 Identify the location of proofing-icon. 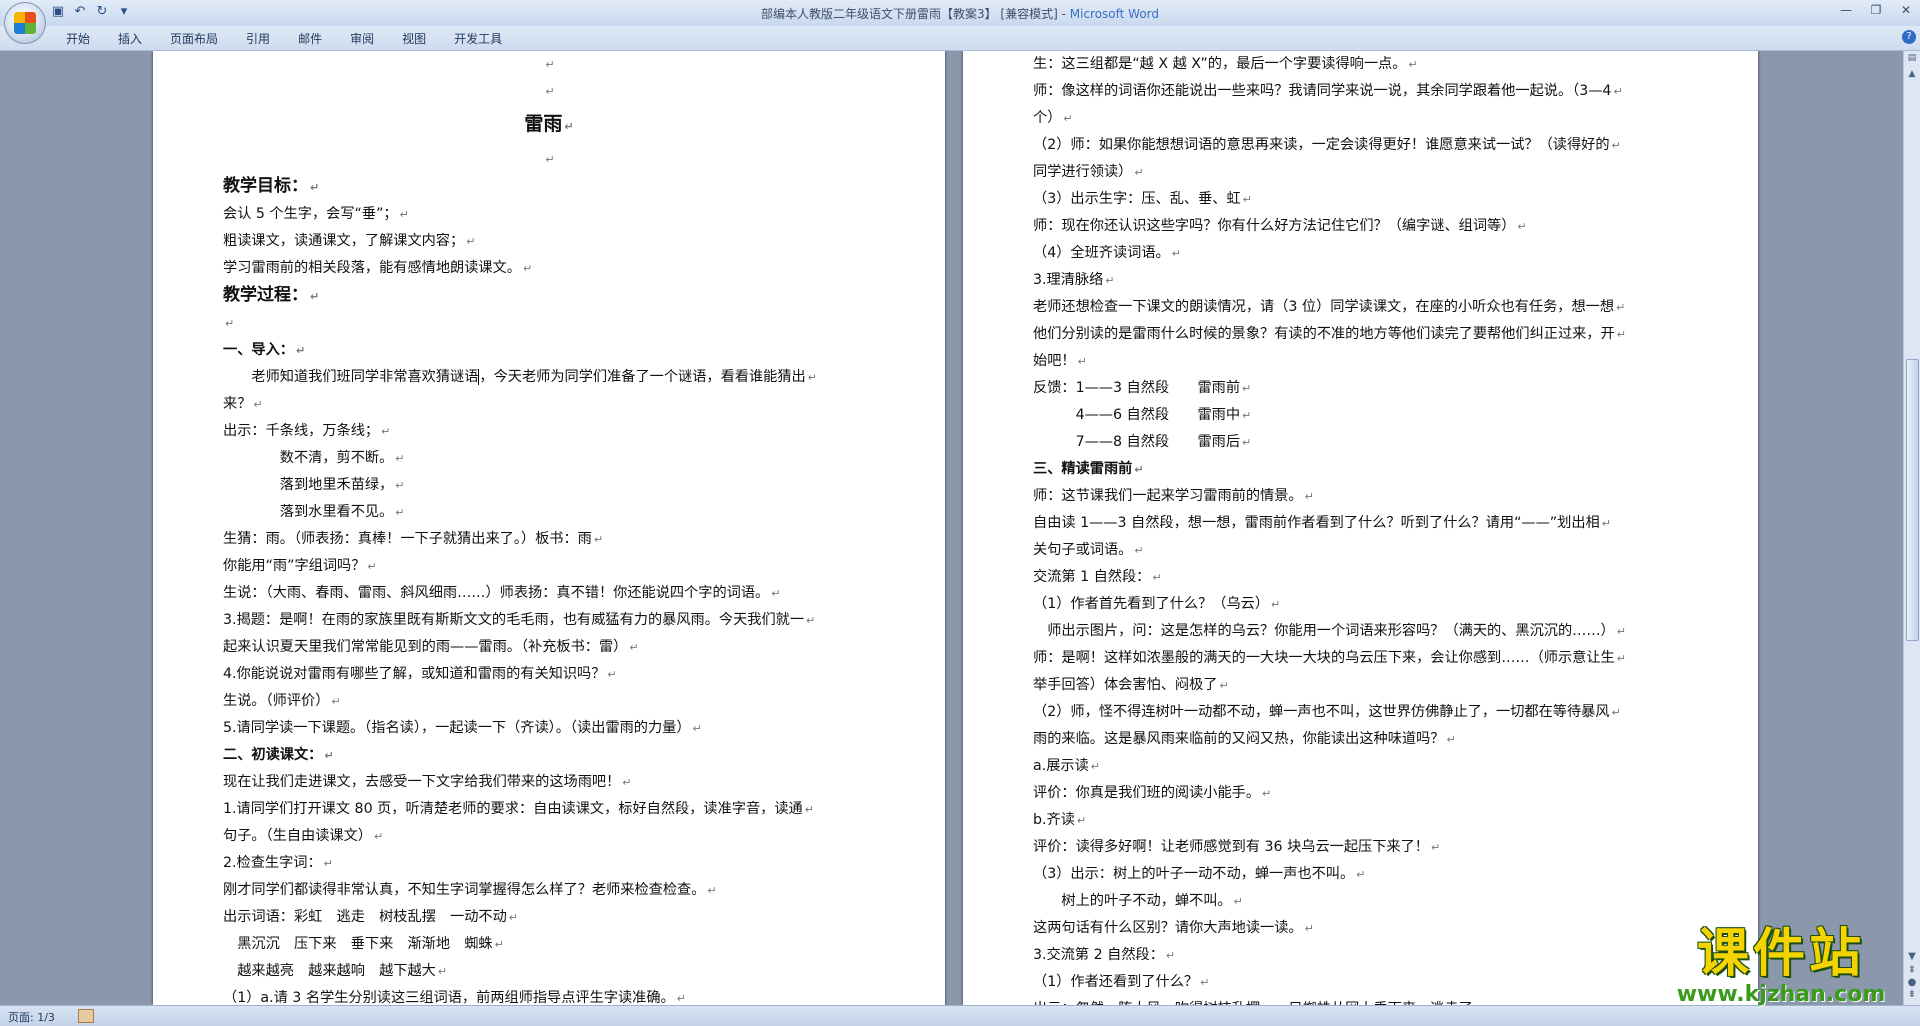
(86, 1016).